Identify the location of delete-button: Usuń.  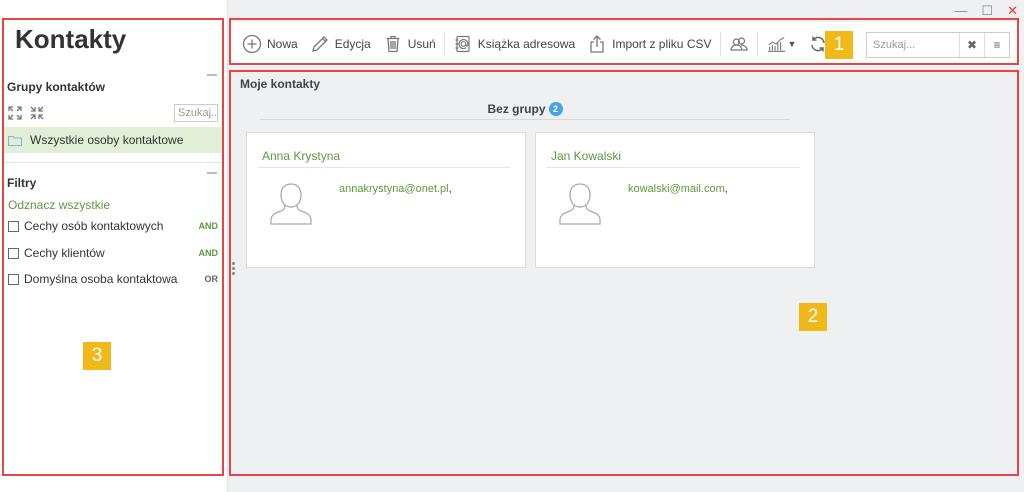
(409, 44).